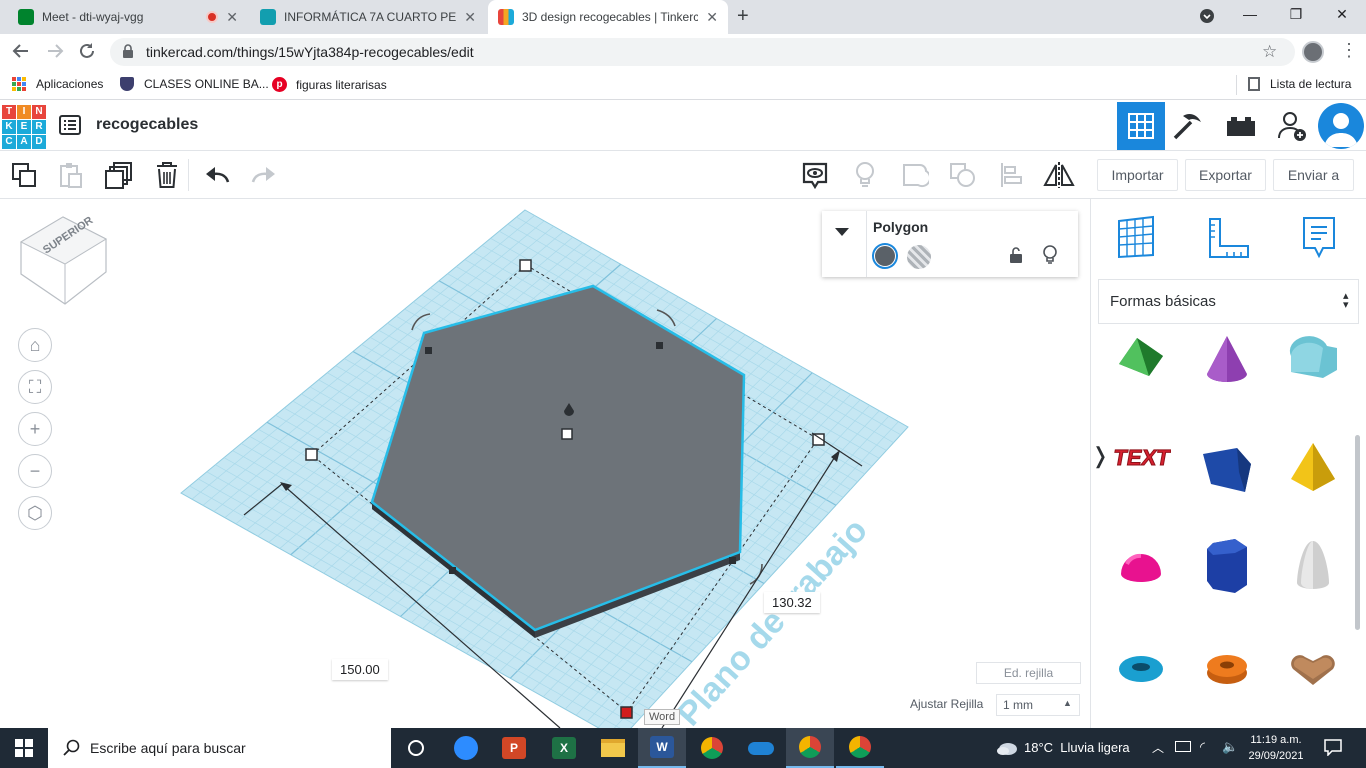 The image size is (1366, 768). What do you see at coordinates (1227, 361) in the screenshot?
I see `shape-cone` at bounding box center [1227, 361].